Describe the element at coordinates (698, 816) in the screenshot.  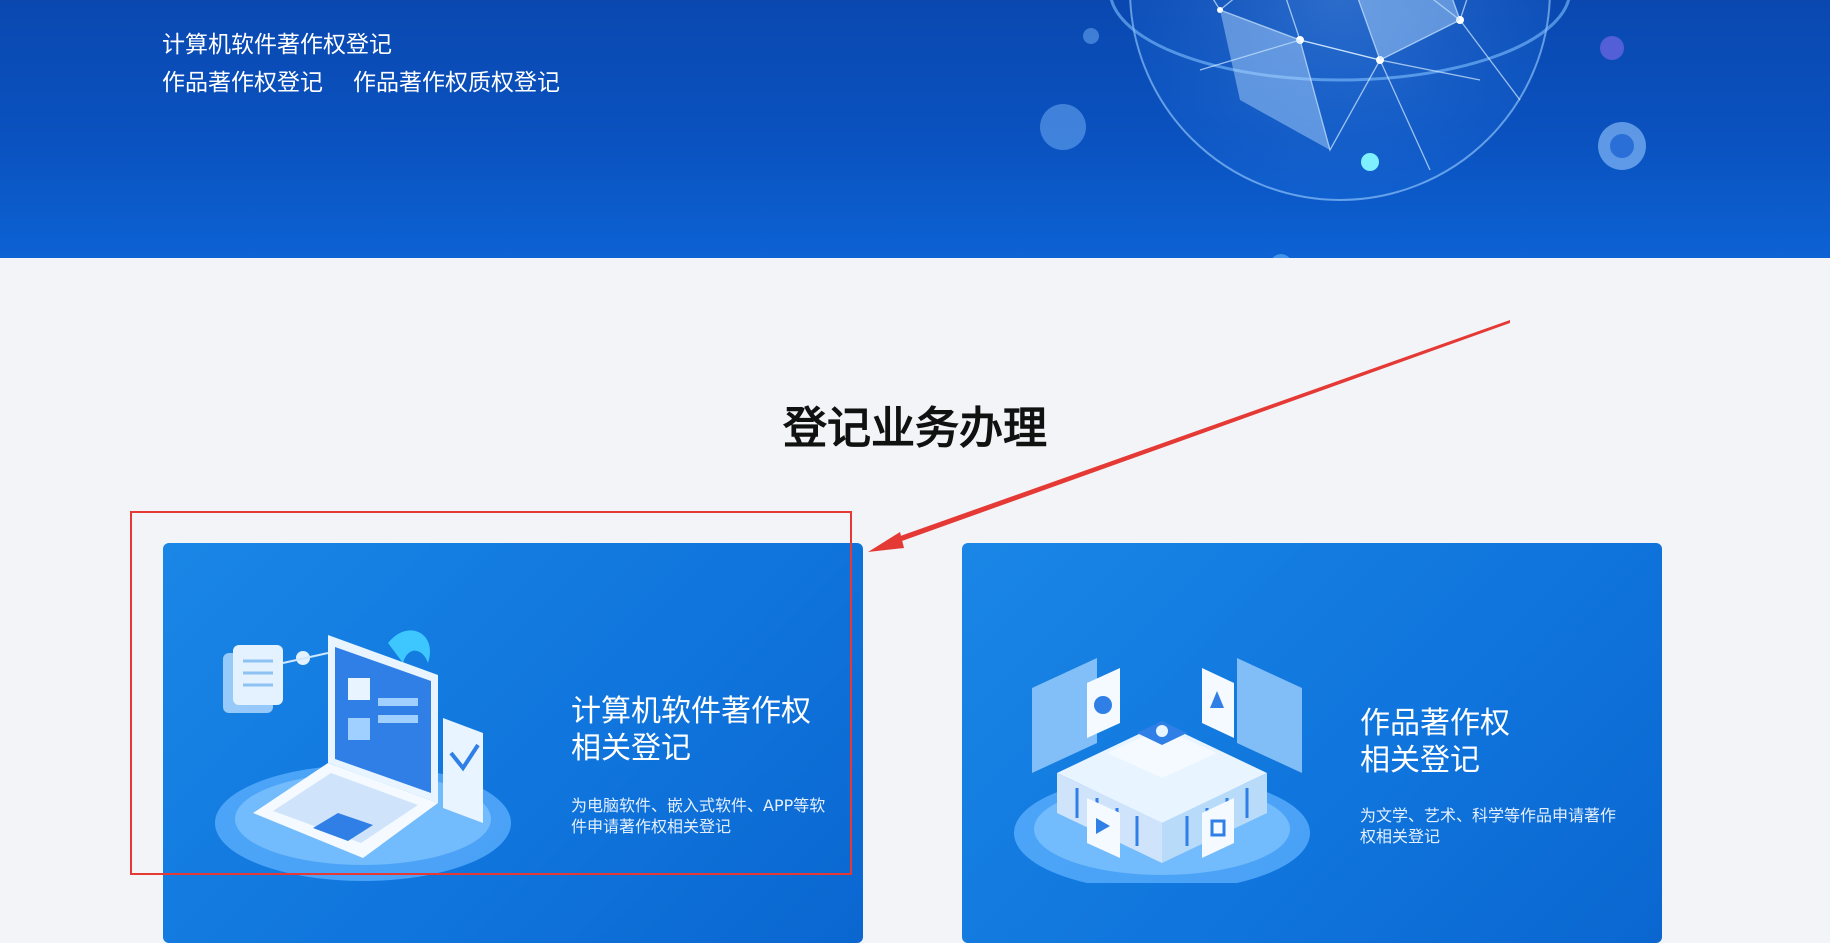
I see `card-description: 为电脑软件、嵌入式软件、APP等软件申请著作权相关登记` at that location.